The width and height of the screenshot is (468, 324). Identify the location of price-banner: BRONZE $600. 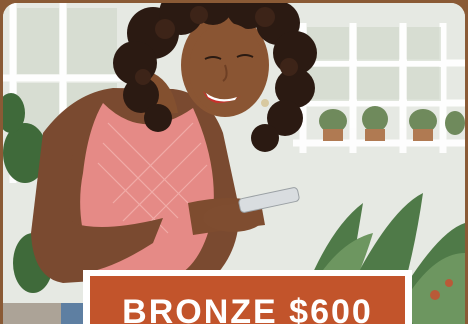
(247, 297).